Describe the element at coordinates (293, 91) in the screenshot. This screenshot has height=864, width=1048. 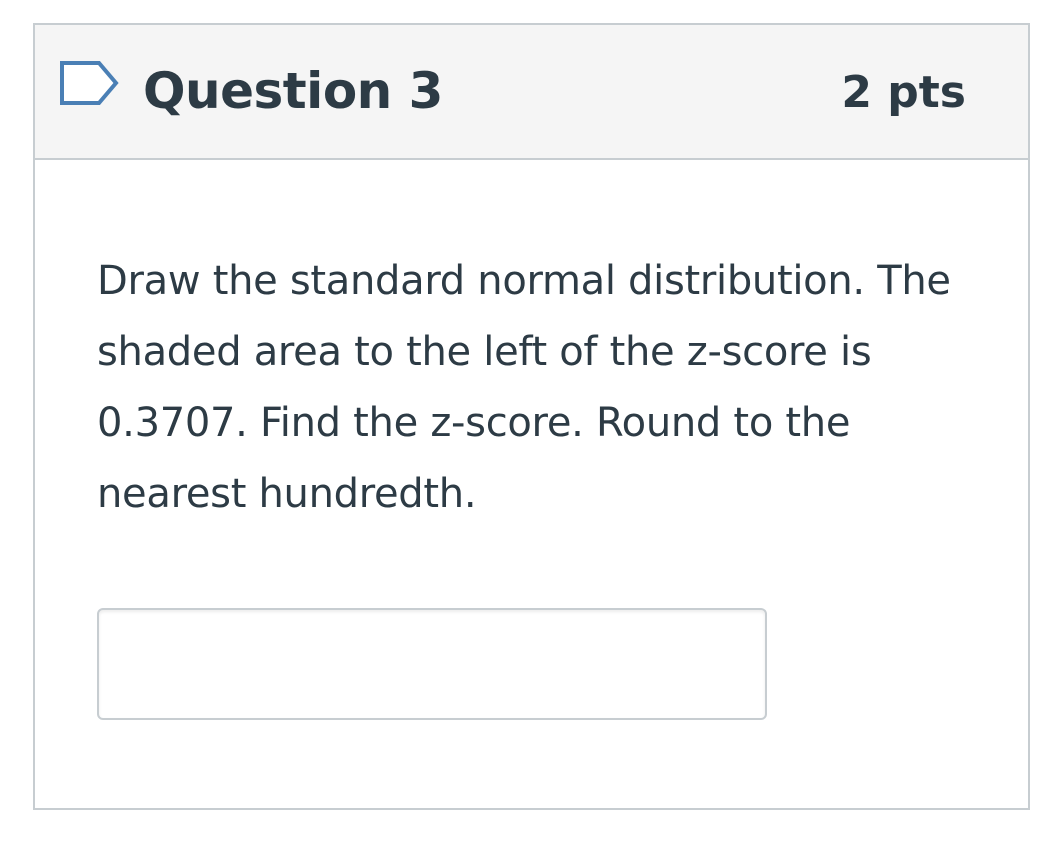
I see `question-title: Question 3` at that location.